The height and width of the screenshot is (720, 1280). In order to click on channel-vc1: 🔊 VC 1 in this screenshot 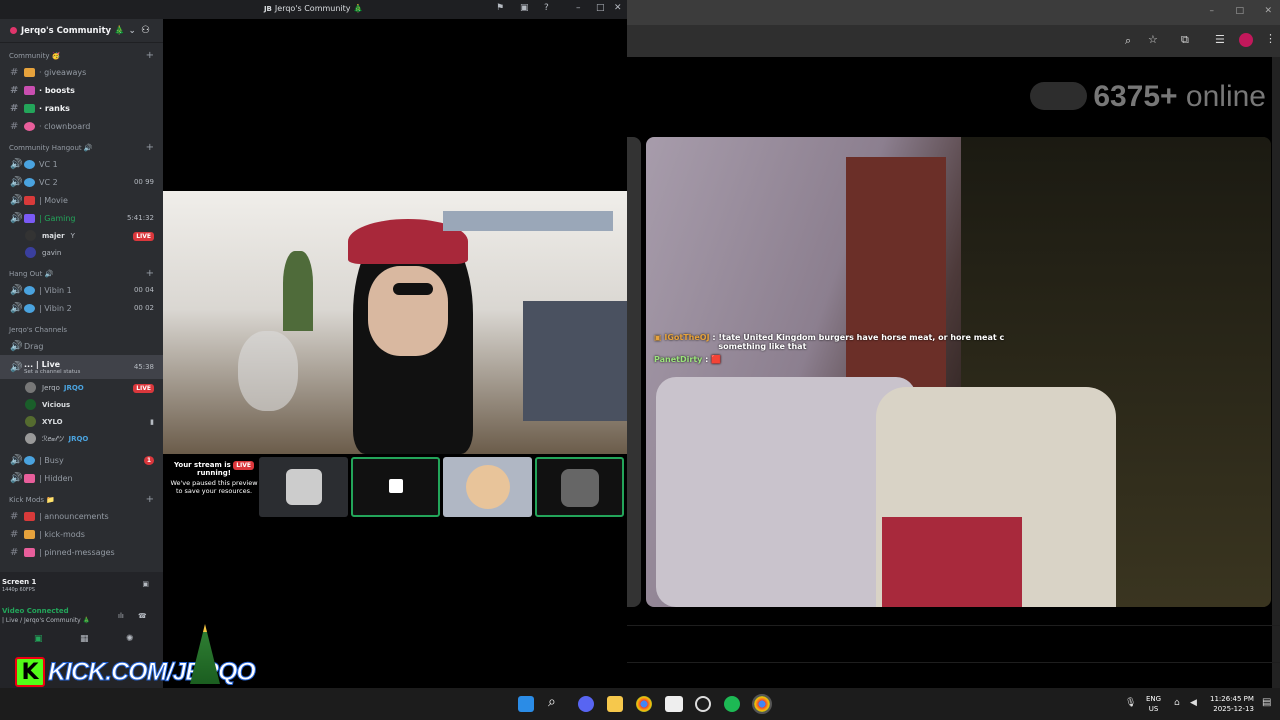, I will do `click(81, 164)`.